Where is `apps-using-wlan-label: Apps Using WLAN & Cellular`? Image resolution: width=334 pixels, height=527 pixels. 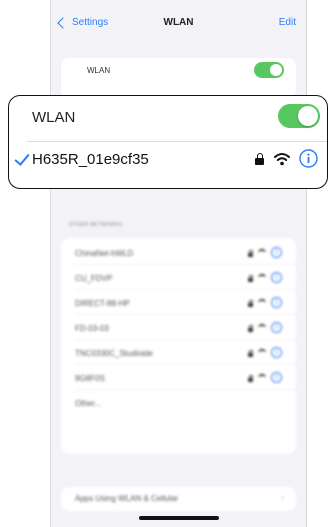
apps-using-wlan-label: Apps Using WLAN & Cellular is located at coordinates (127, 498).